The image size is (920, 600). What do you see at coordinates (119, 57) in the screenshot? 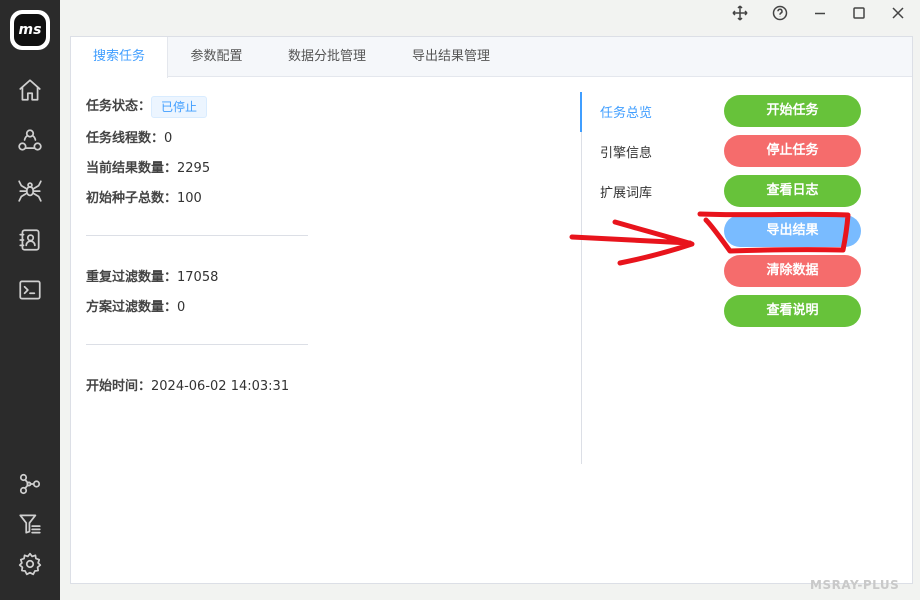
I see `tab-search-task: 搜索任务` at bounding box center [119, 57].